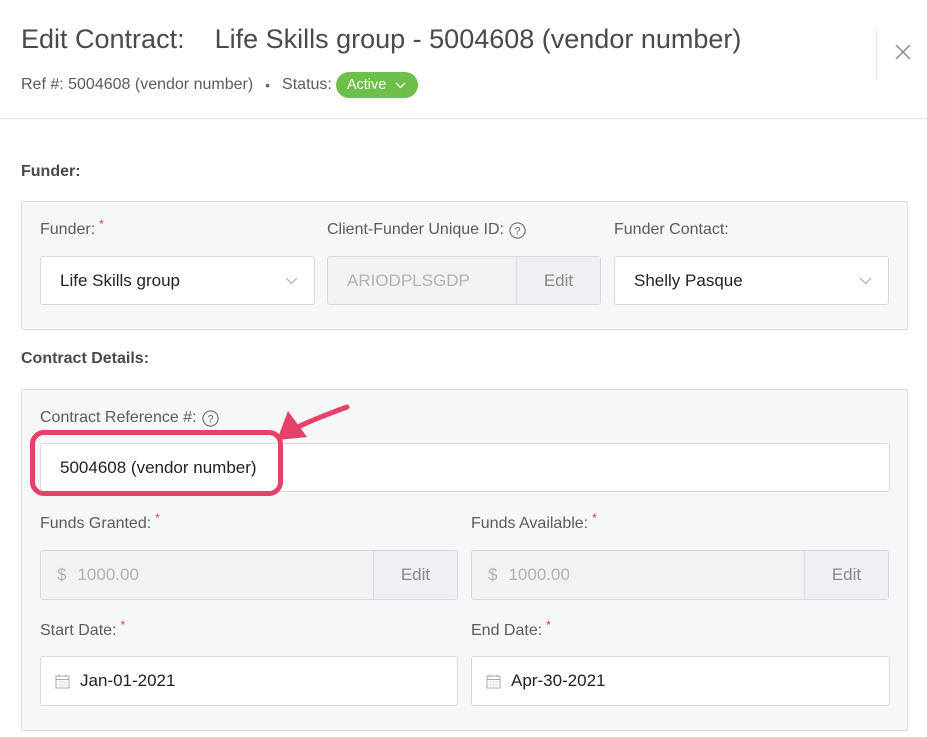  What do you see at coordinates (103, 39) in the screenshot?
I see `title-prefix: Edit Contract:` at bounding box center [103, 39].